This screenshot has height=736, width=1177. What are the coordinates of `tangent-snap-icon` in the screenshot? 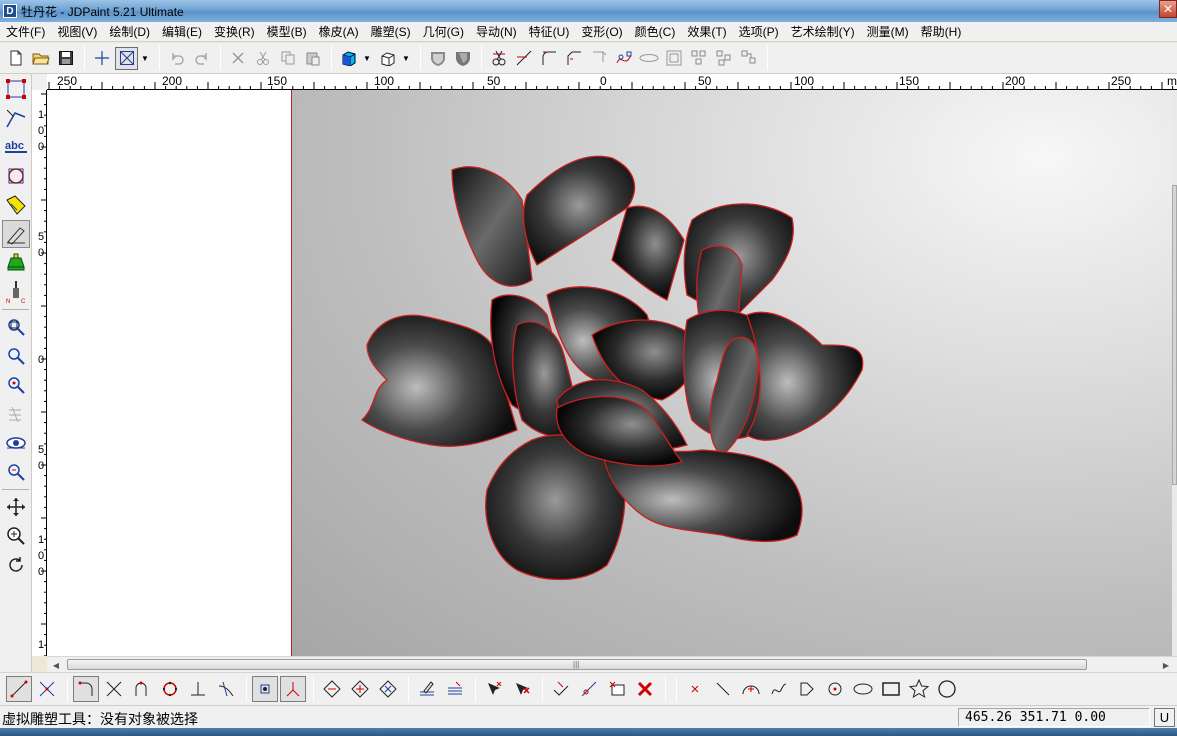 It's located at (142, 689).